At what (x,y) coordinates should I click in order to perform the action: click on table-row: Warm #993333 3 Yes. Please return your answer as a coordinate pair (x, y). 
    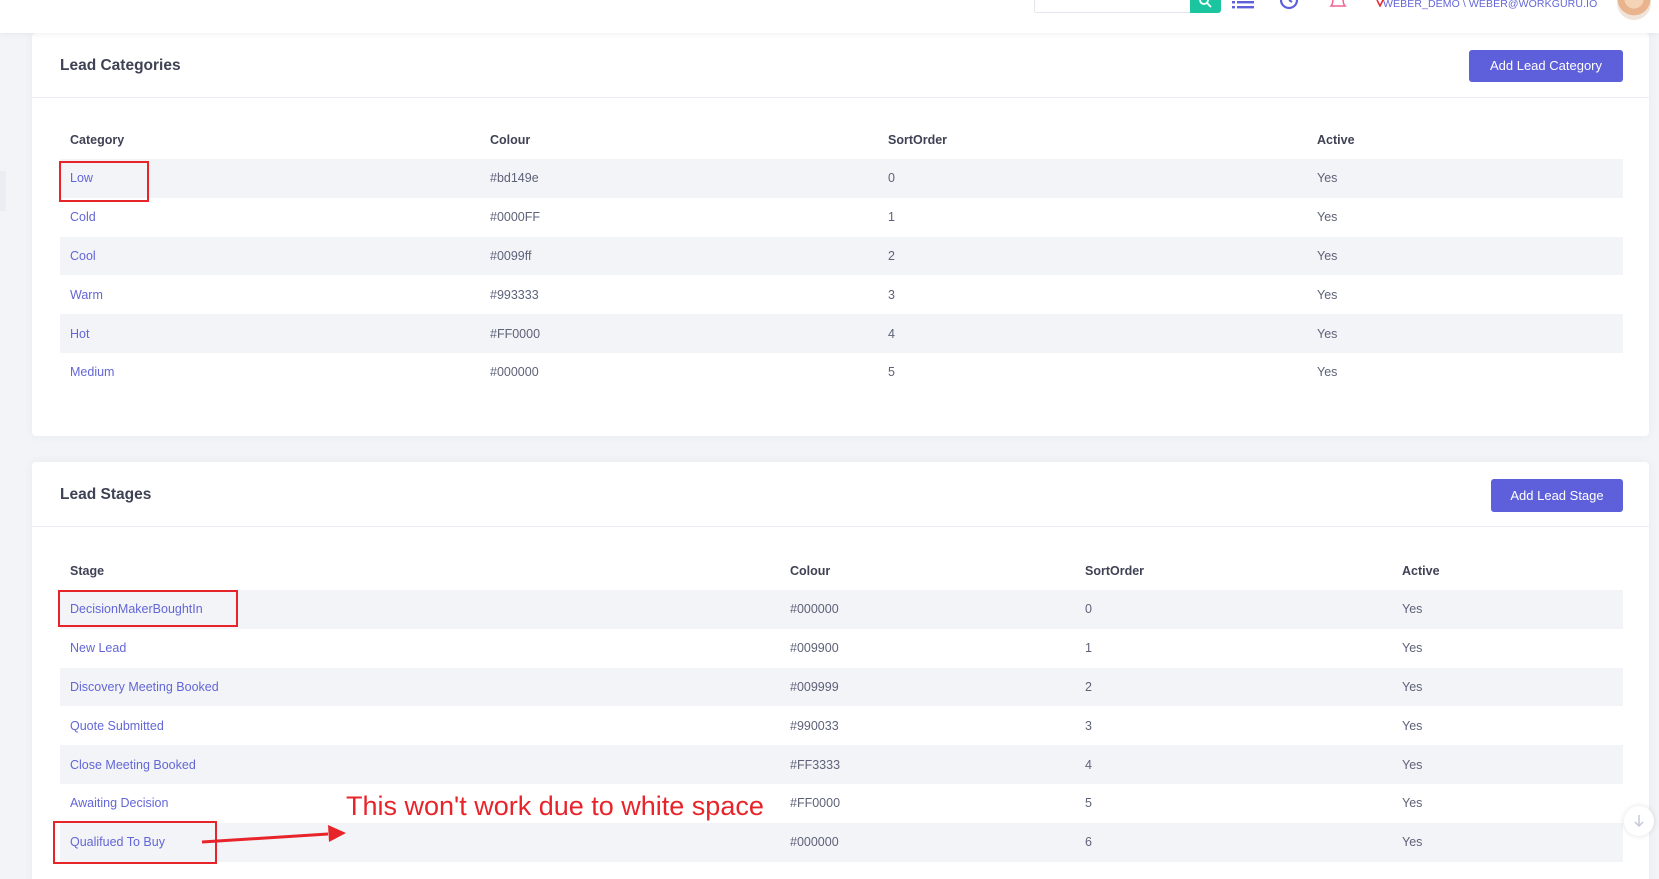
    Looking at the image, I should click on (841, 294).